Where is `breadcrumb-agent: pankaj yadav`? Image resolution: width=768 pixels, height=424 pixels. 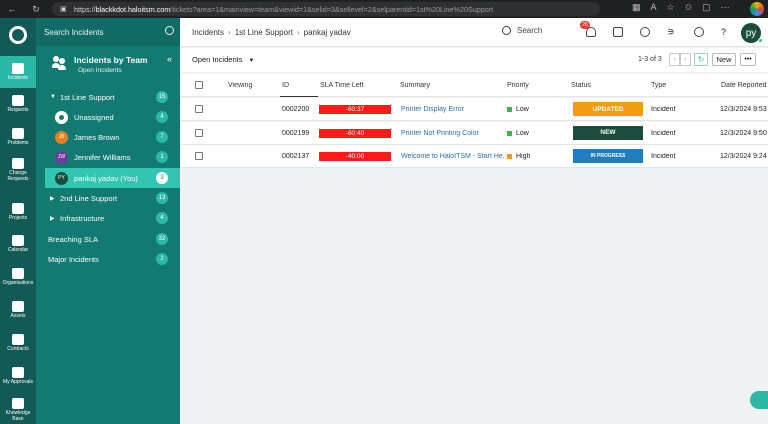 breadcrumb-agent: pankaj yadav is located at coordinates (327, 32).